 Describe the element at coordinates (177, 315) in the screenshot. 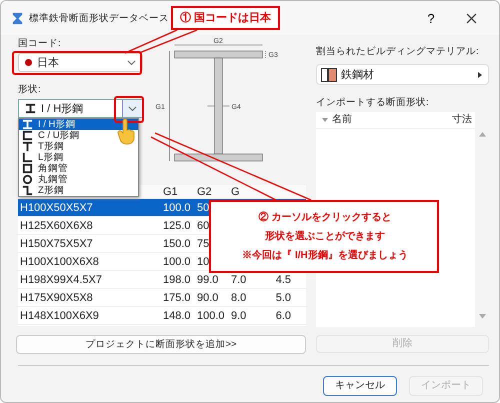

I see `table-cell-text: 148.0` at that location.